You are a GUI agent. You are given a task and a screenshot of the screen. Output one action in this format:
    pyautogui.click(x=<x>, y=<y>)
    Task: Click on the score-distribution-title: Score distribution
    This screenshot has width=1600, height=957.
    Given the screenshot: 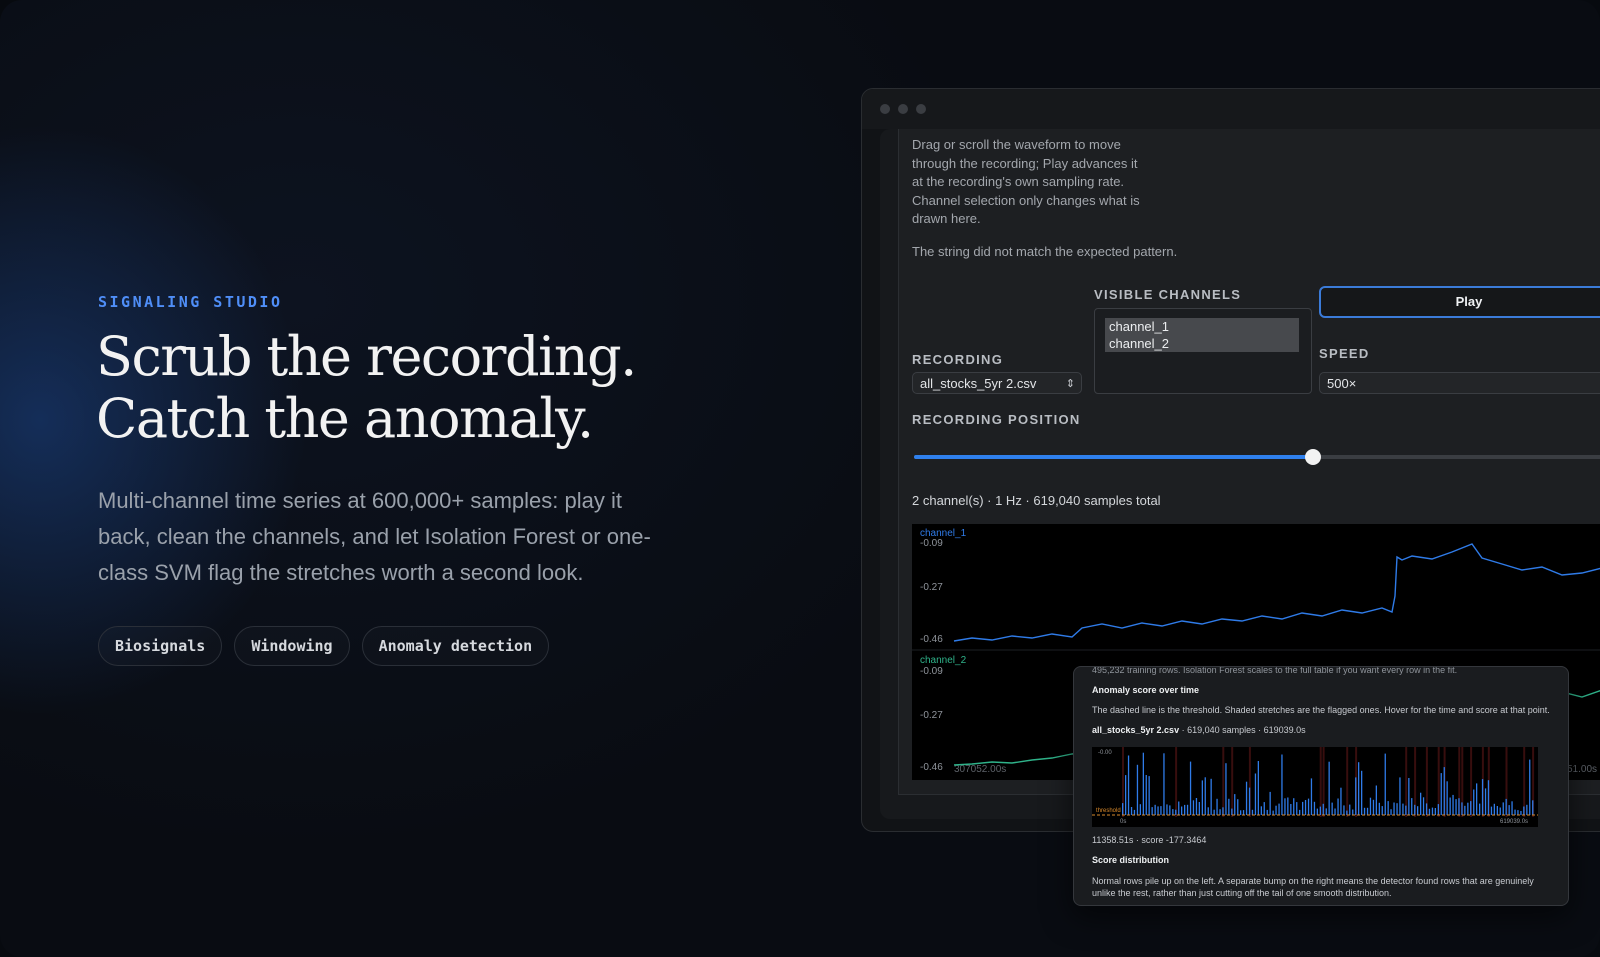 What is the action you would take?
    pyautogui.click(x=1131, y=860)
    